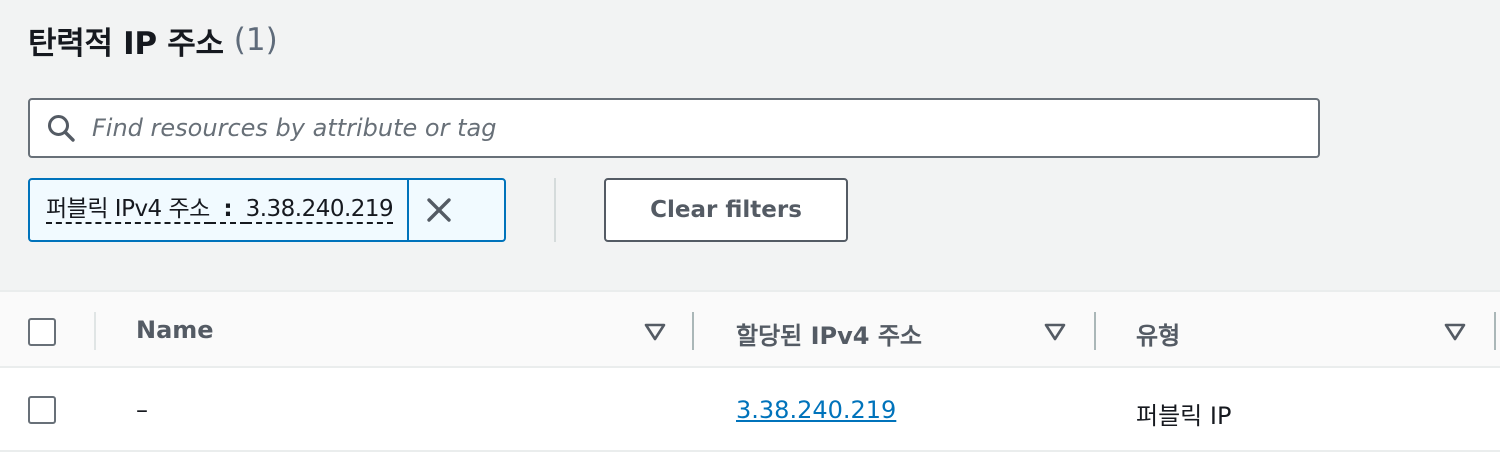  I want to click on filter-token-key: 퍼블릭 IPv4 주소, so click(128, 210).